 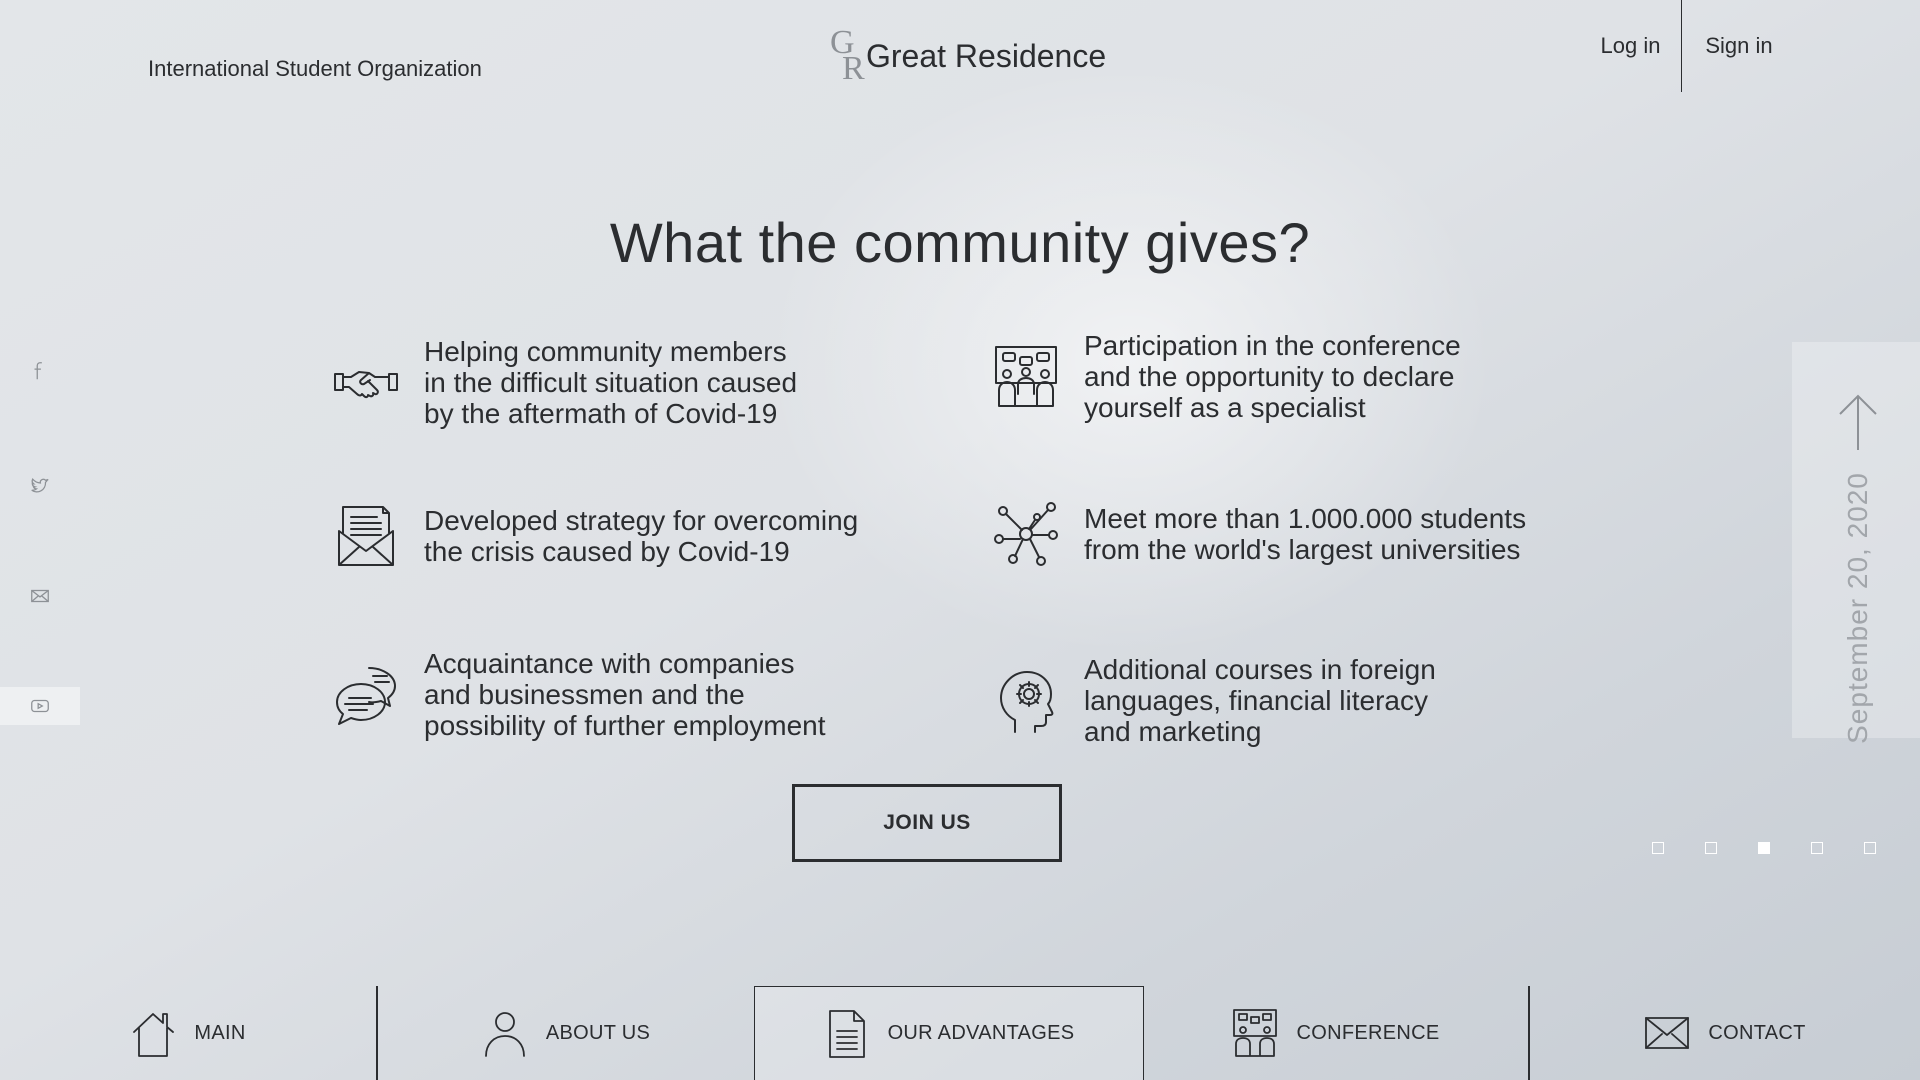 I want to click on nav-conference: CONFERENCE, so click(x=1336, y=1033).